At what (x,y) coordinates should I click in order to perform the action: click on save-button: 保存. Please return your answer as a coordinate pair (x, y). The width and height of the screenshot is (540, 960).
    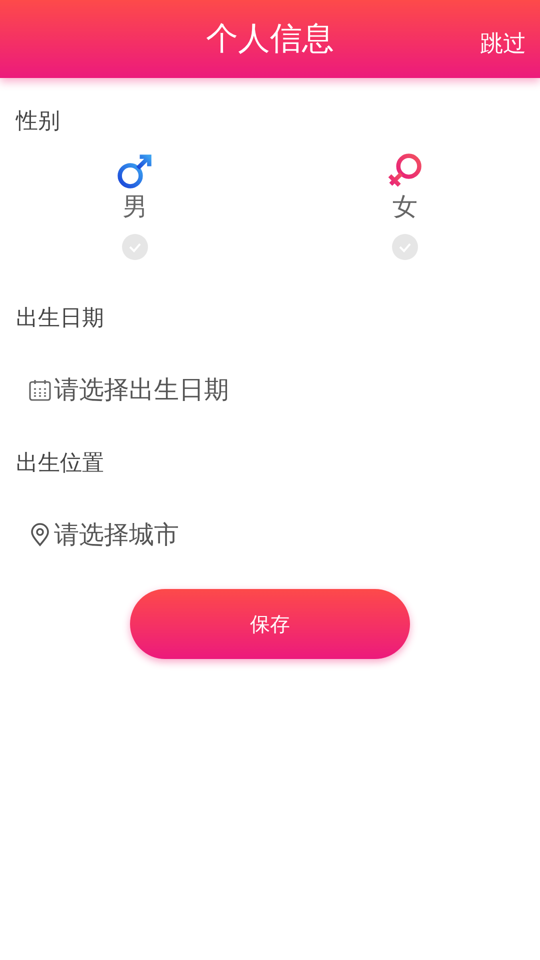
    Looking at the image, I should click on (270, 624).